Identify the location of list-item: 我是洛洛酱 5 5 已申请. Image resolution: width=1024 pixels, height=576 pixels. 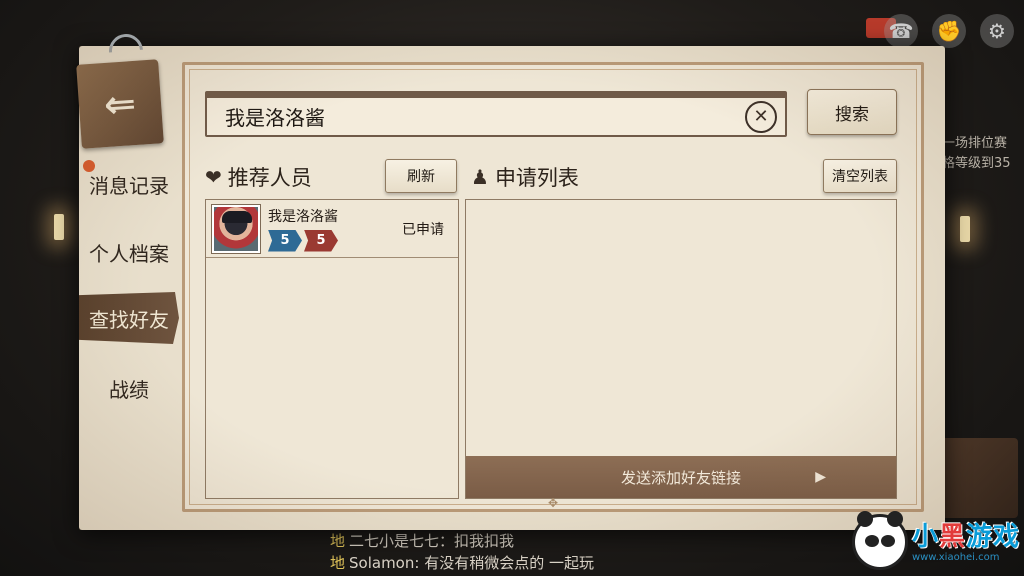
(332, 229).